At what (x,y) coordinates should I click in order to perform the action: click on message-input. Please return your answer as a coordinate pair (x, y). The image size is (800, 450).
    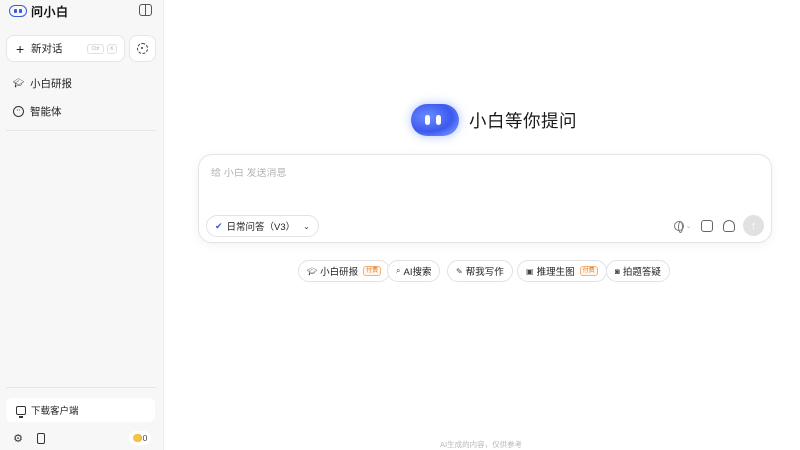
    Looking at the image, I should click on (481, 173).